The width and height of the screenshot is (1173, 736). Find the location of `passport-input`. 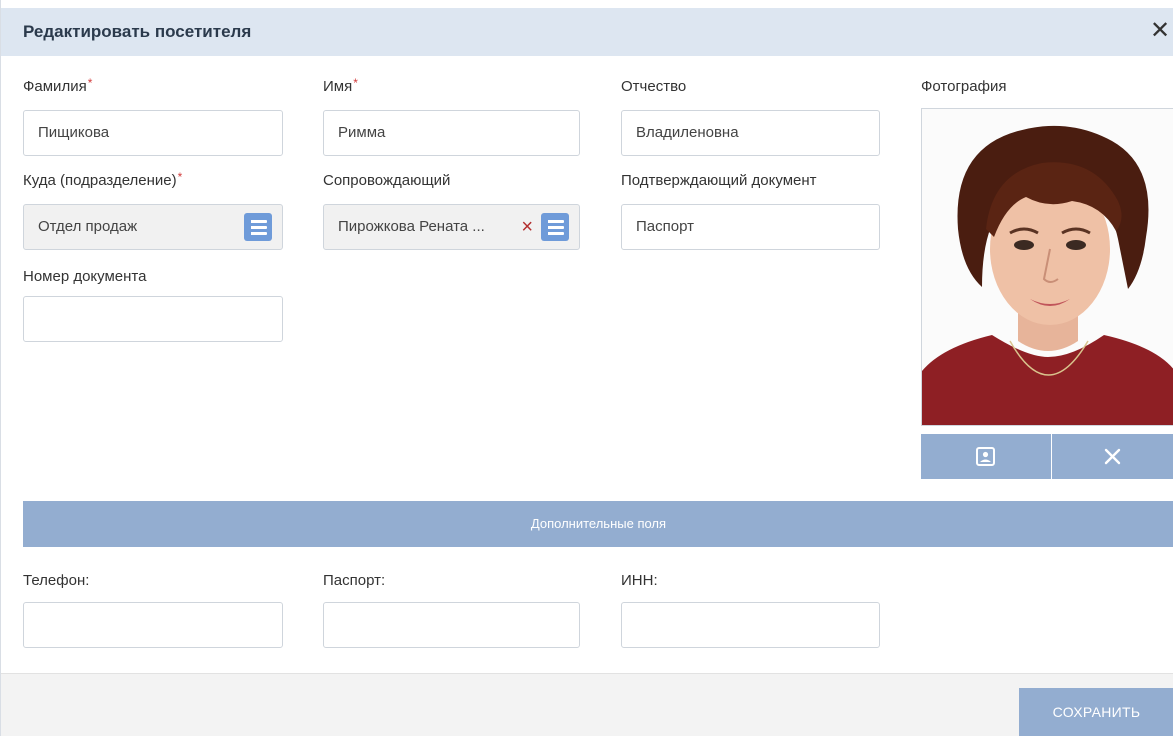

passport-input is located at coordinates (451, 625).